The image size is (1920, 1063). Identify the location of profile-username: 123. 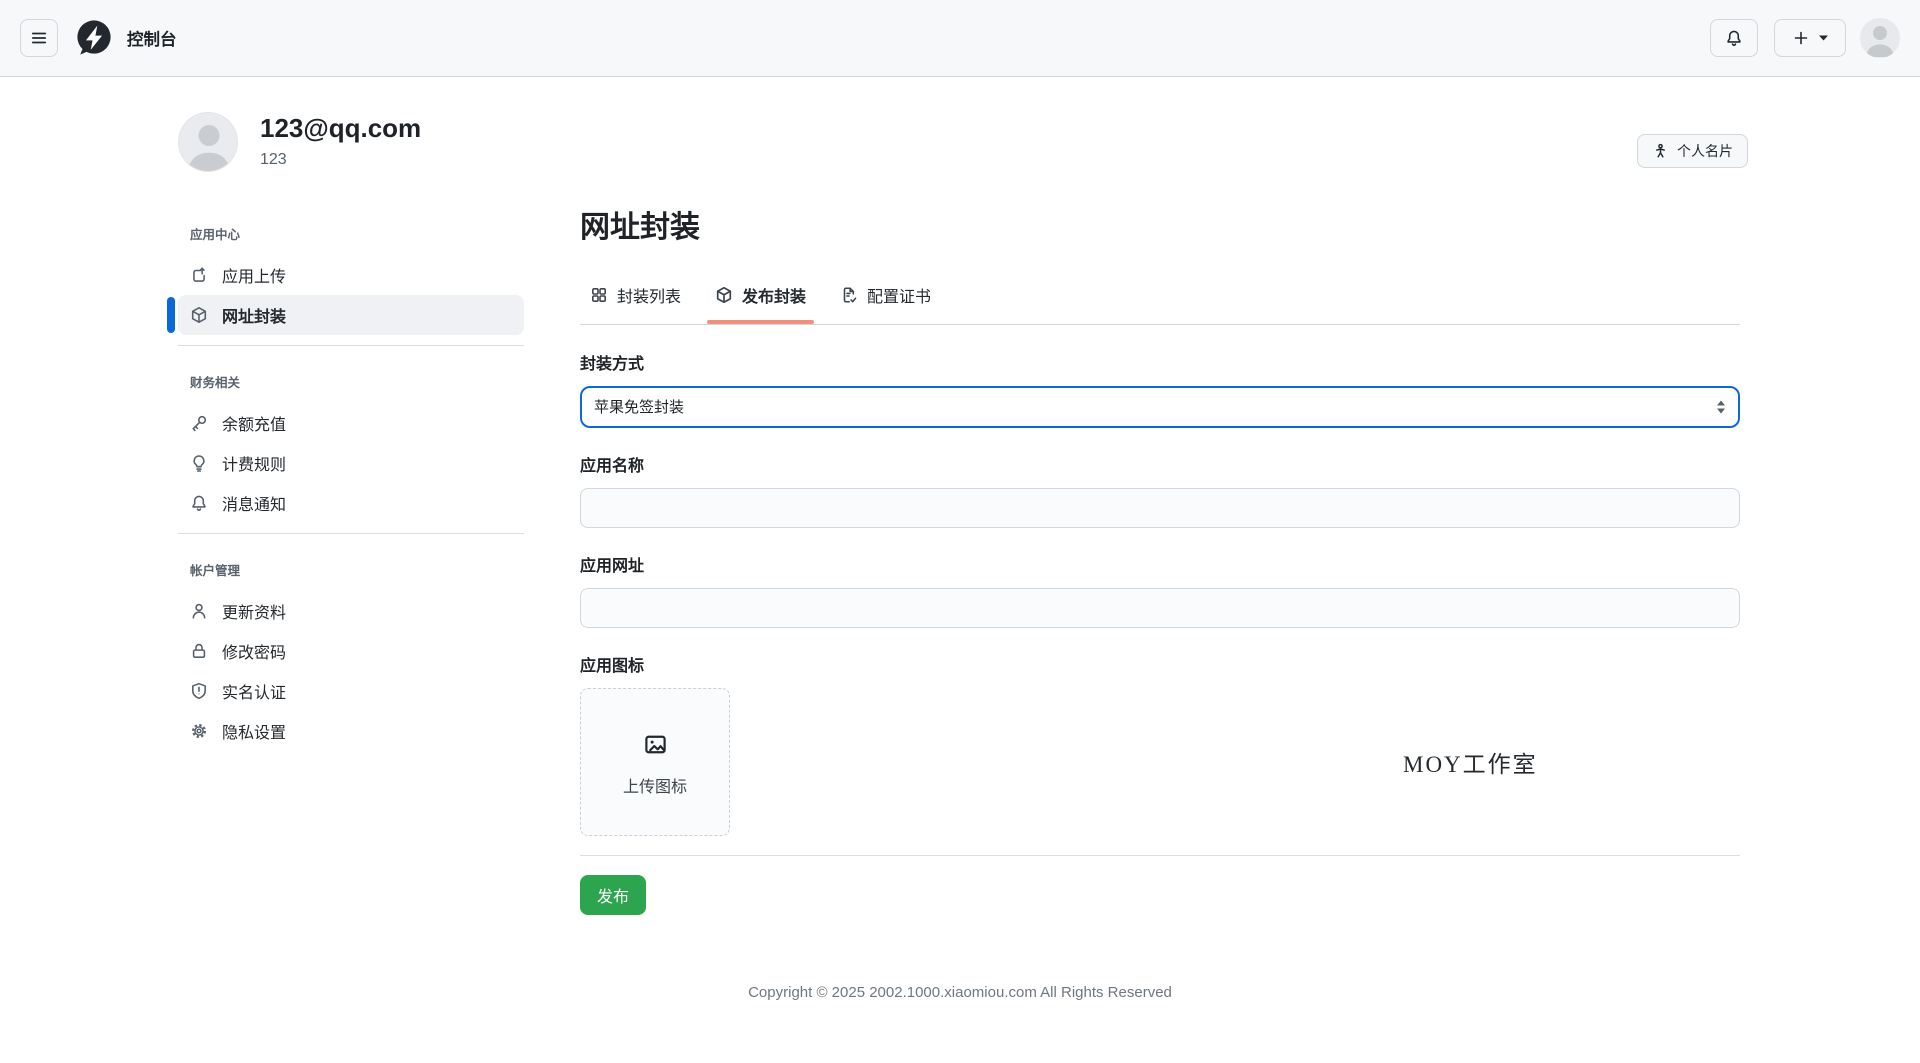
(273, 159).